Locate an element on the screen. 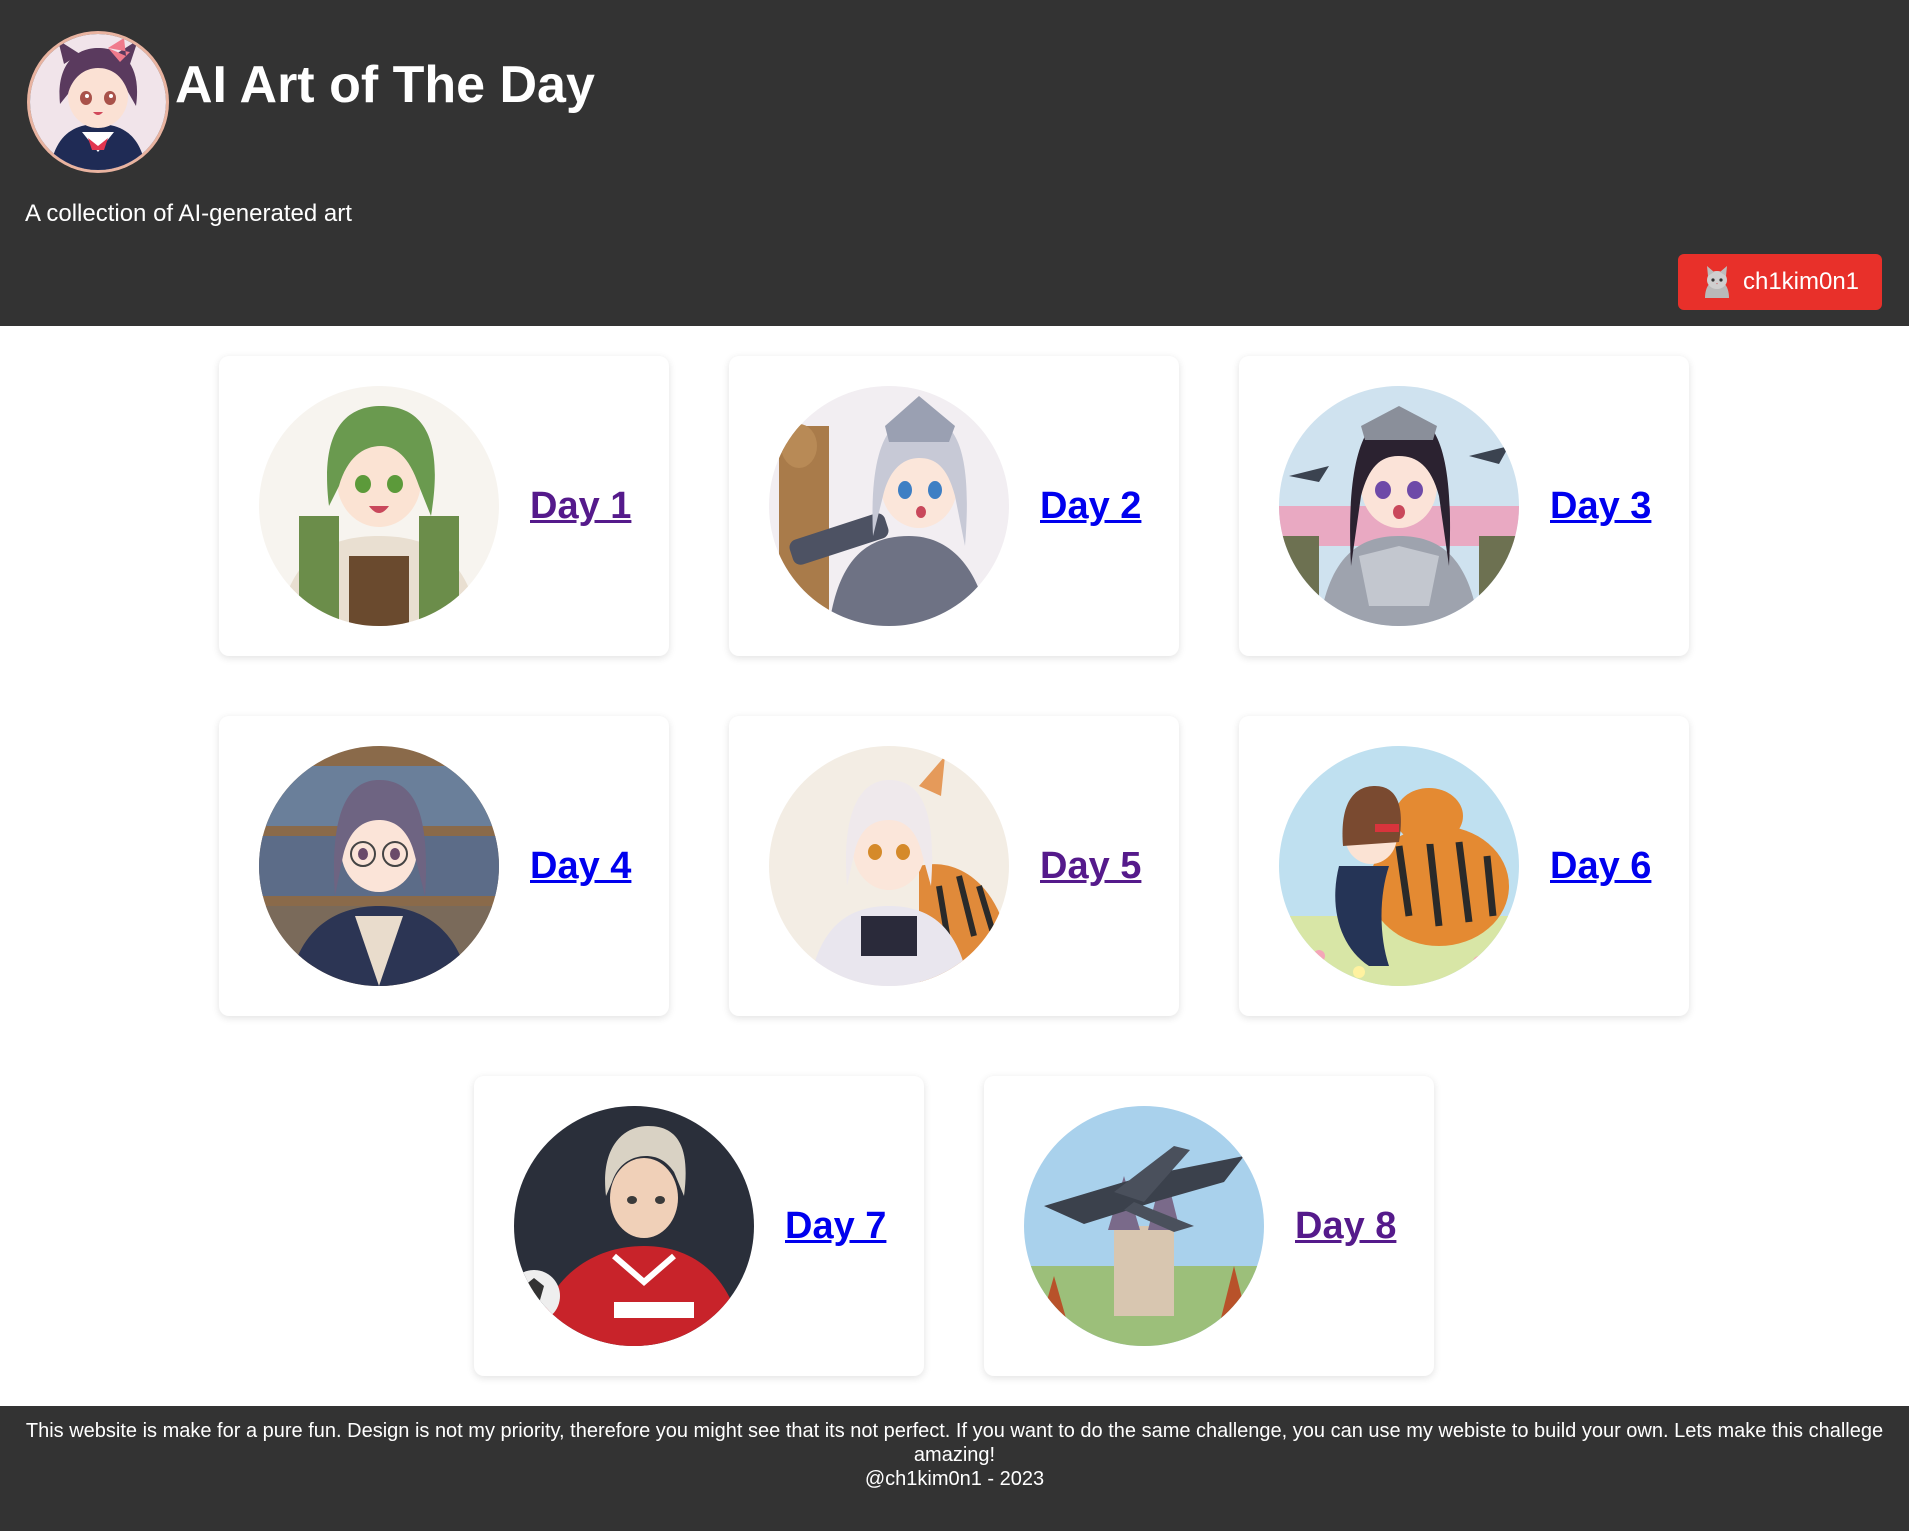 This screenshot has height=1531, width=1909. day-link: Day 4 is located at coordinates (580, 866).